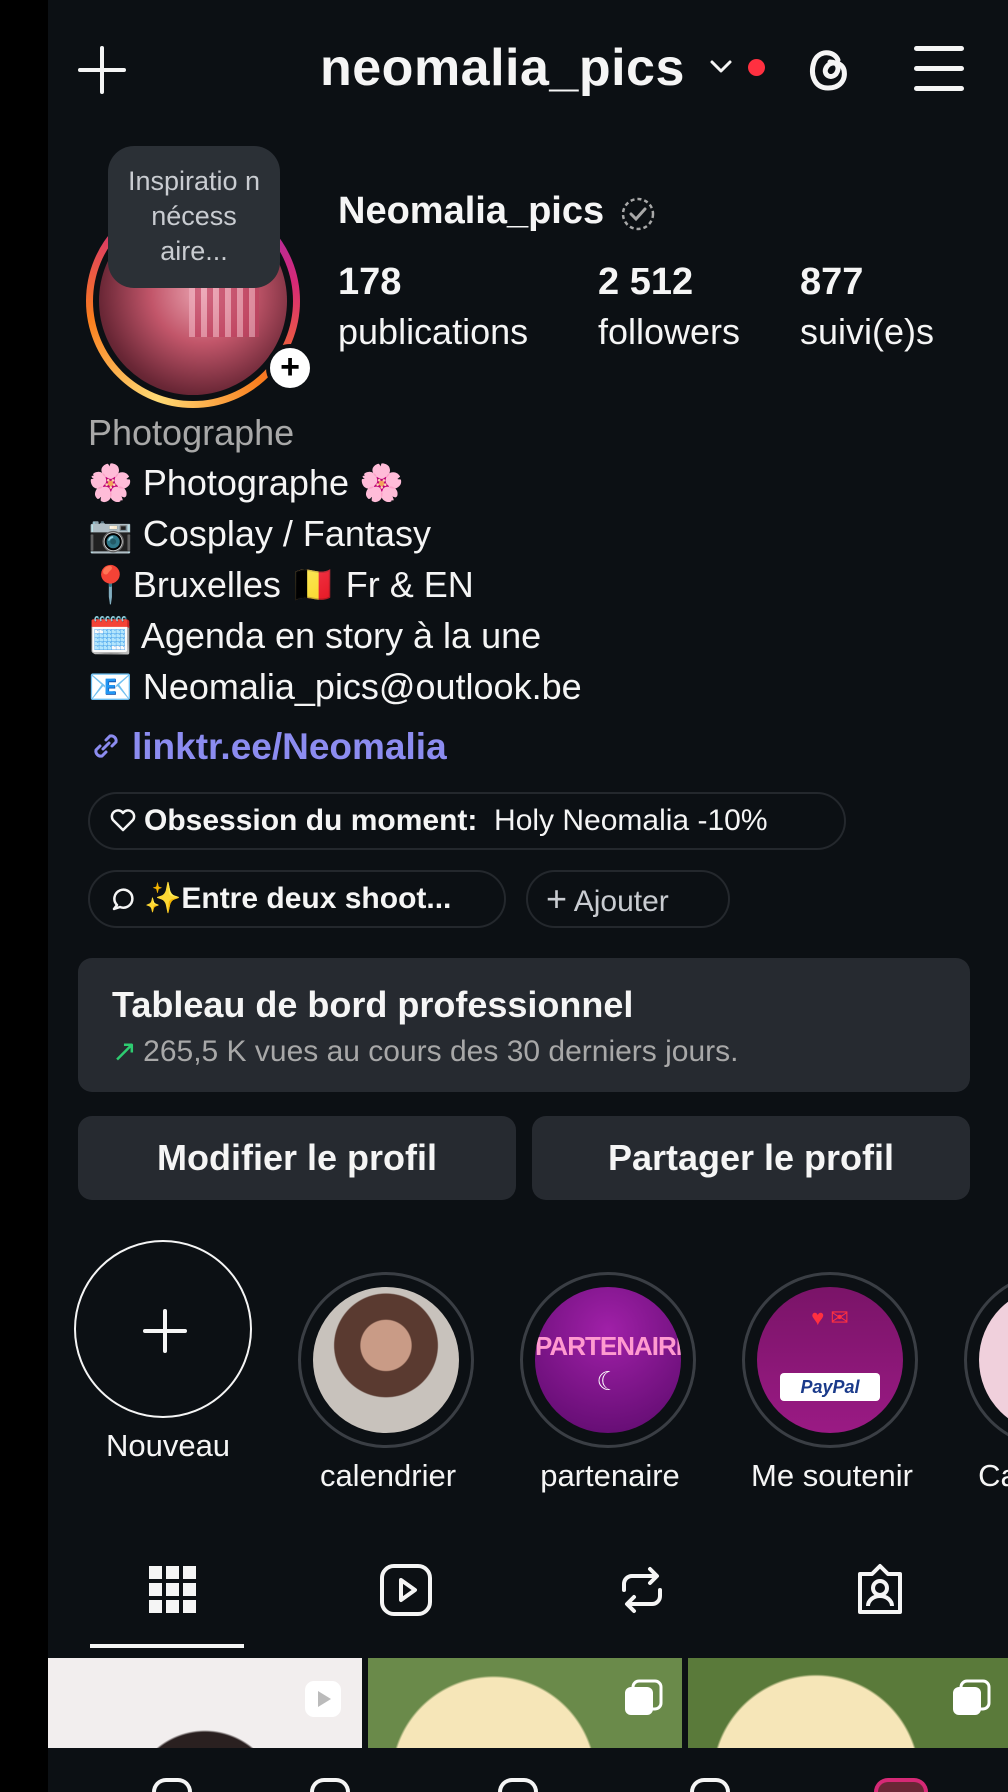 Image resolution: width=1008 pixels, height=1792 pixels. What do you see at coordinates (289, 746) in the screenshot?
I see `profile-link-text: linktr.ee/Neomalia` at bounding box center [289, 746].